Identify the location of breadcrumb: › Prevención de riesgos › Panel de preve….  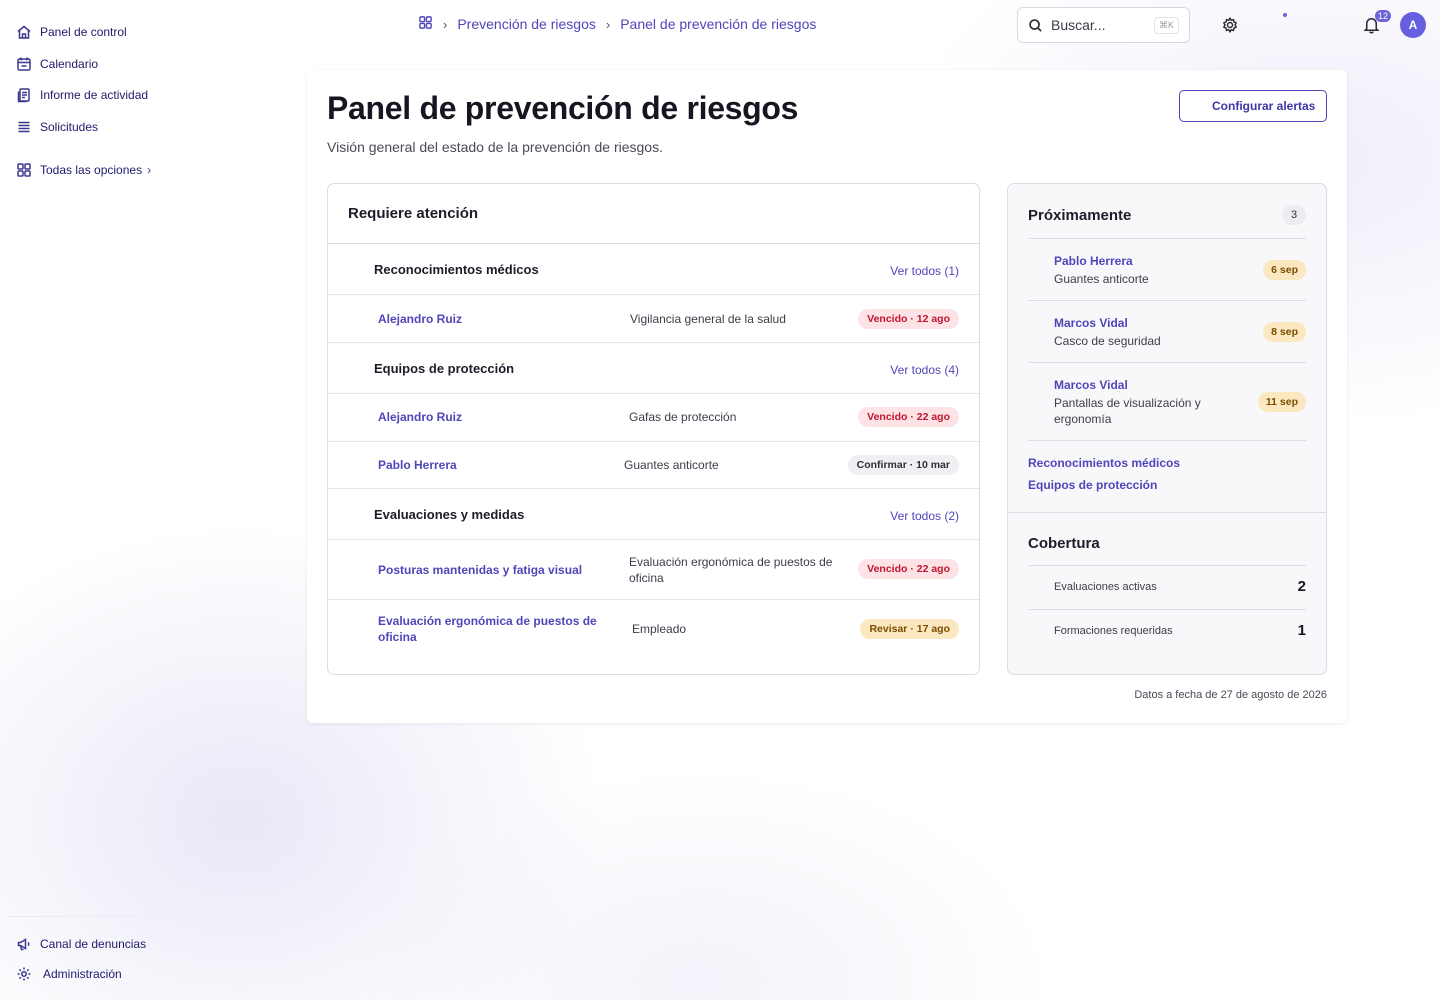
(617, 24).